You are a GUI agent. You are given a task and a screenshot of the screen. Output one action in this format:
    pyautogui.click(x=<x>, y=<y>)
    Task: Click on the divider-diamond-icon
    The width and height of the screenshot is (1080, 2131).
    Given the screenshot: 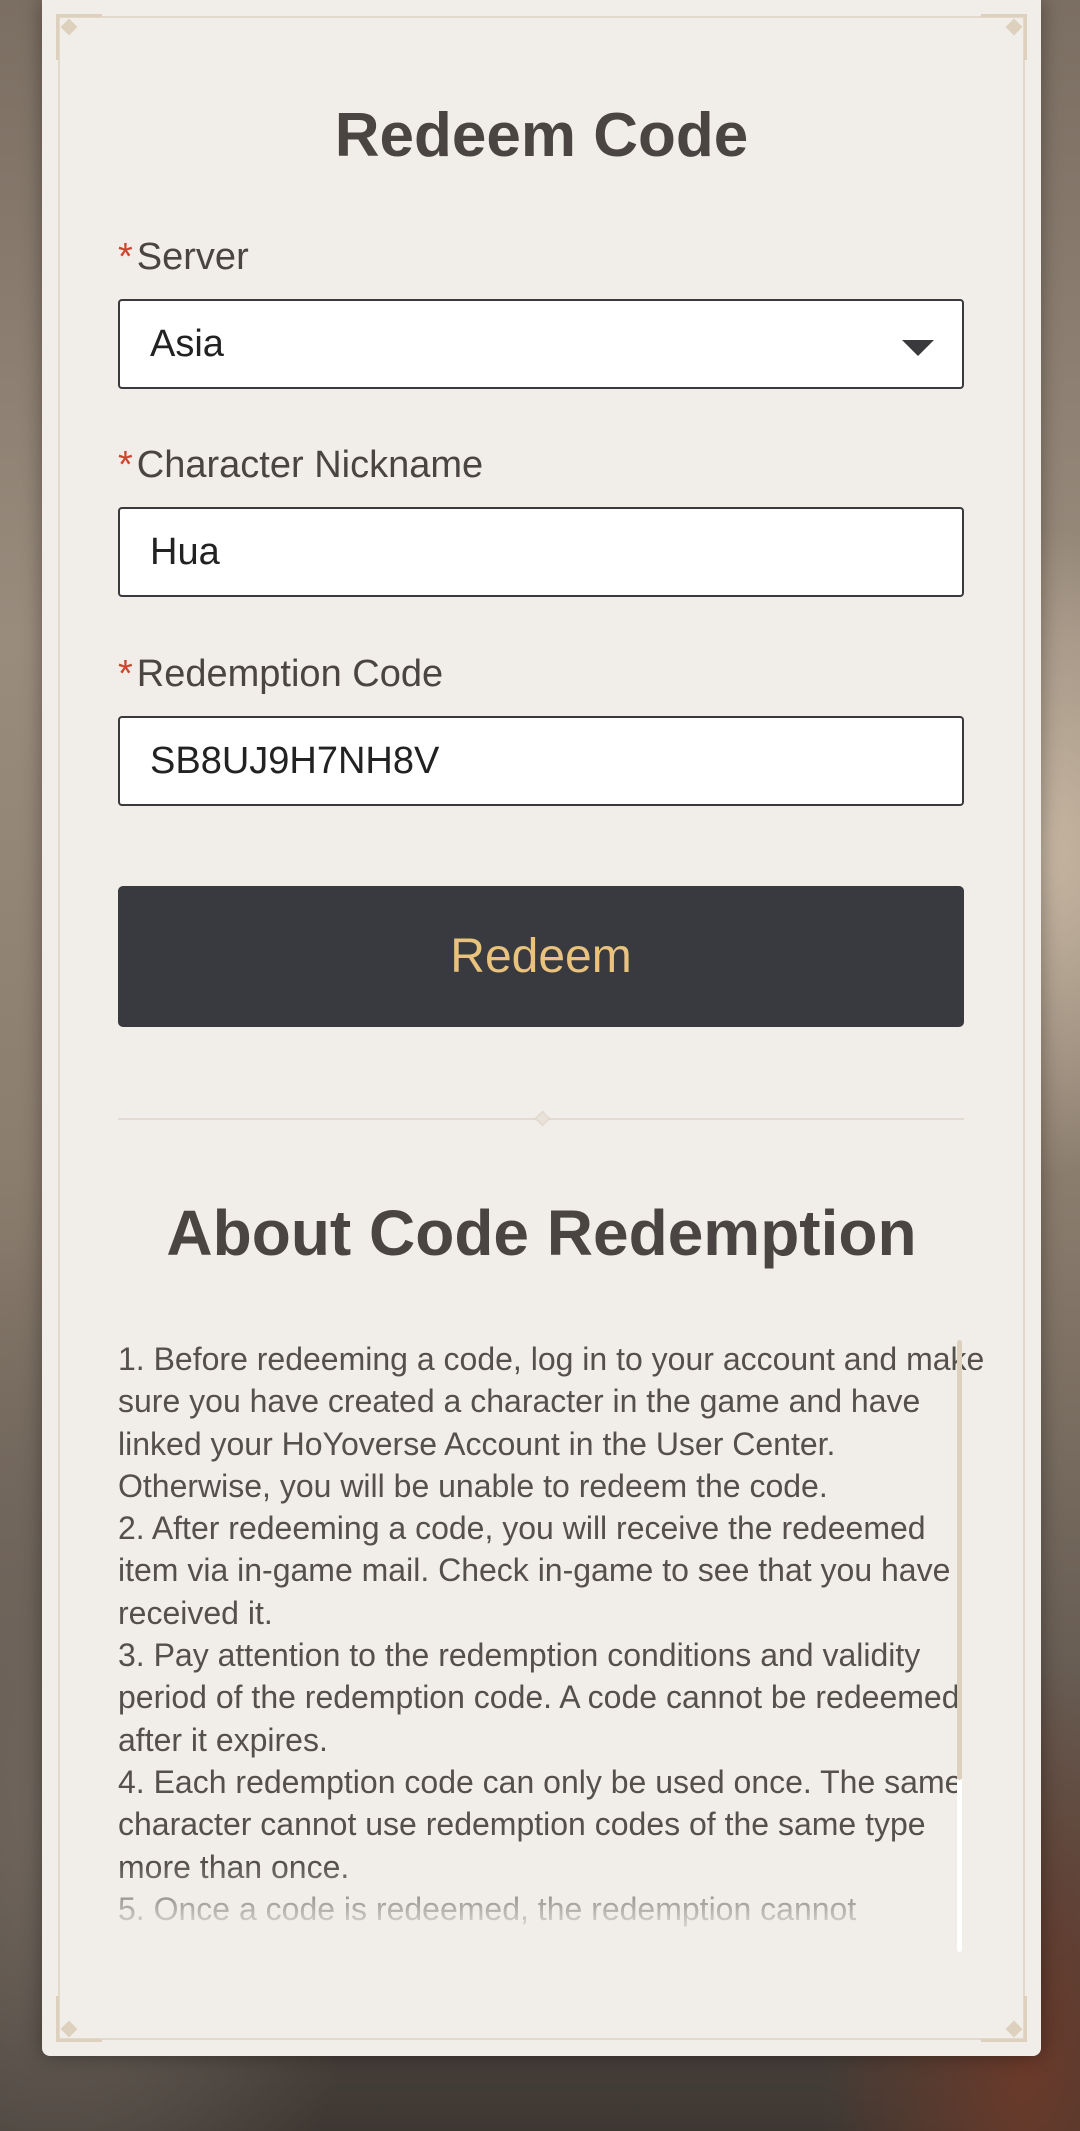 What is the action you would take?
    pyautogui.click(x=542, y=1118)
    